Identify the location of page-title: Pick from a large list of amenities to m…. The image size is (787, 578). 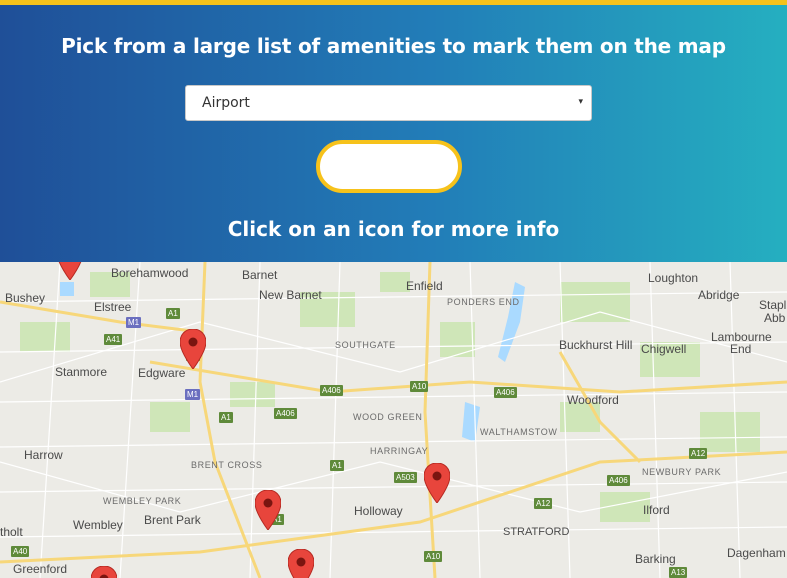
(393, 46).